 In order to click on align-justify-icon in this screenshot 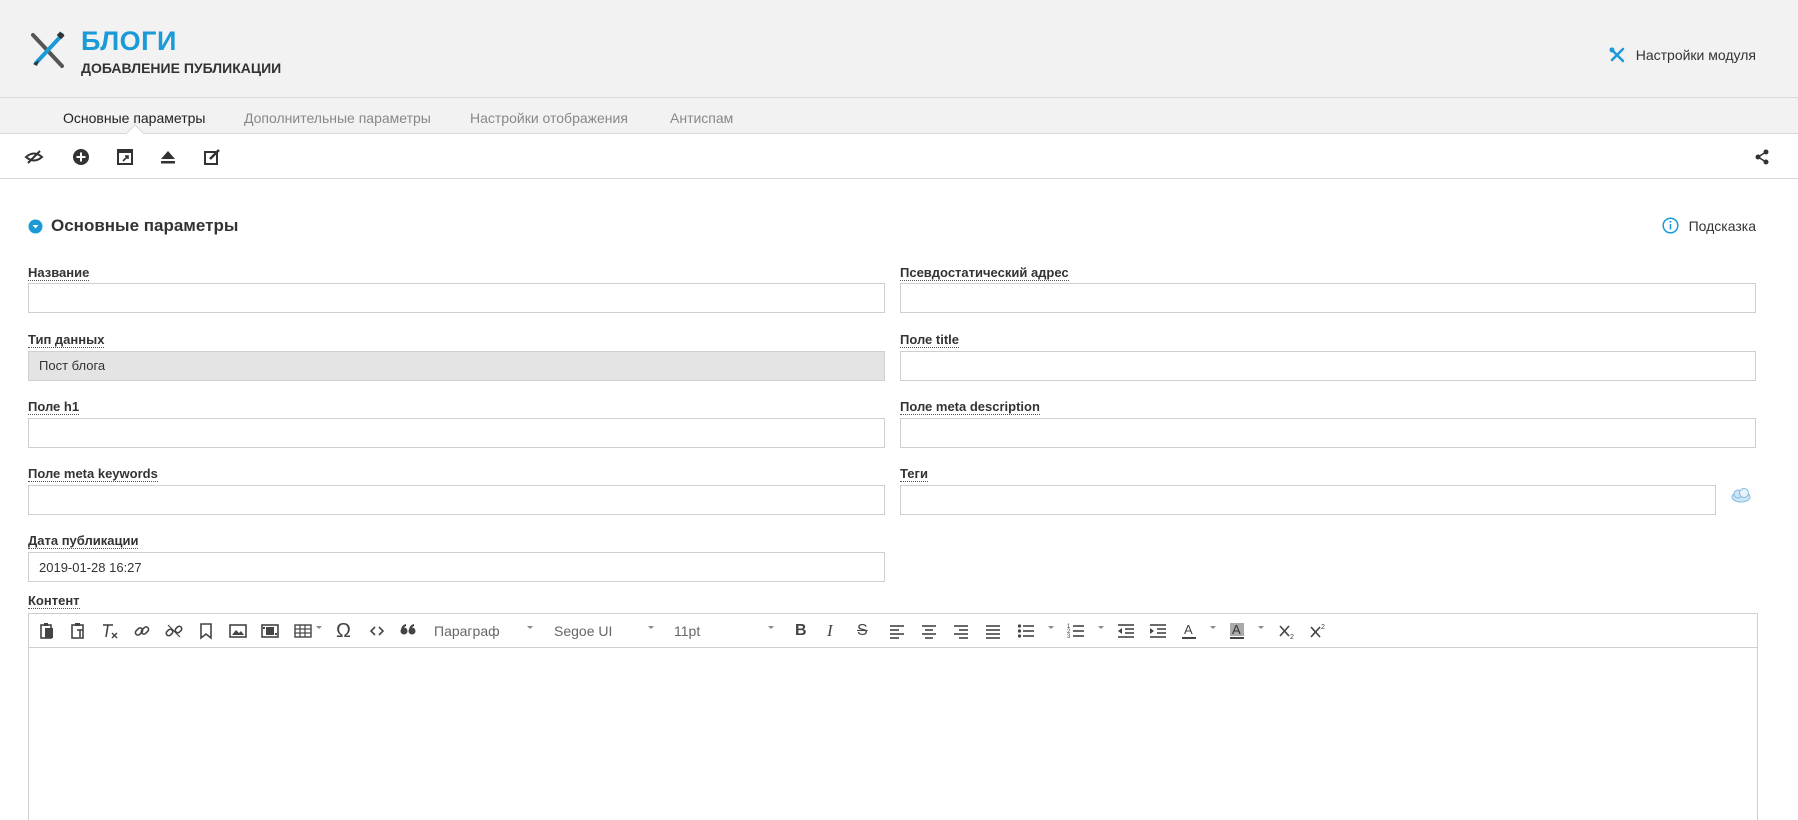, I will do `click(993, 631)`.